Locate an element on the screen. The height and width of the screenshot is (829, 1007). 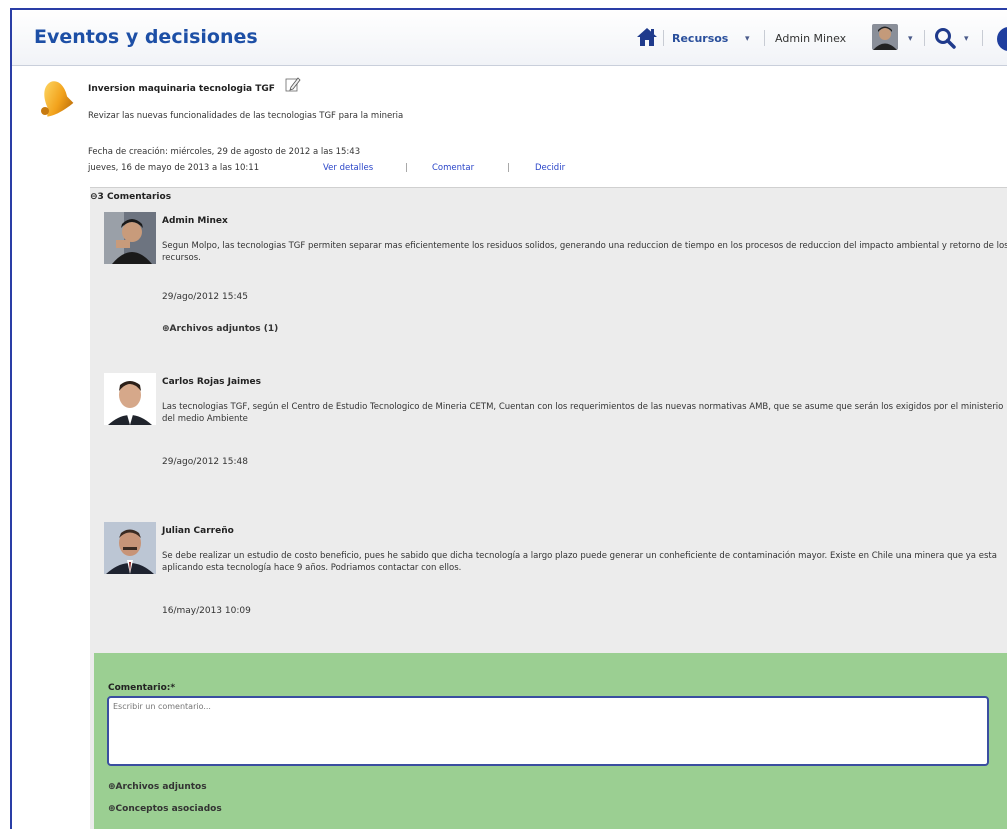
comments-count: 3 Comentarios is located at coordinates (134, 197).